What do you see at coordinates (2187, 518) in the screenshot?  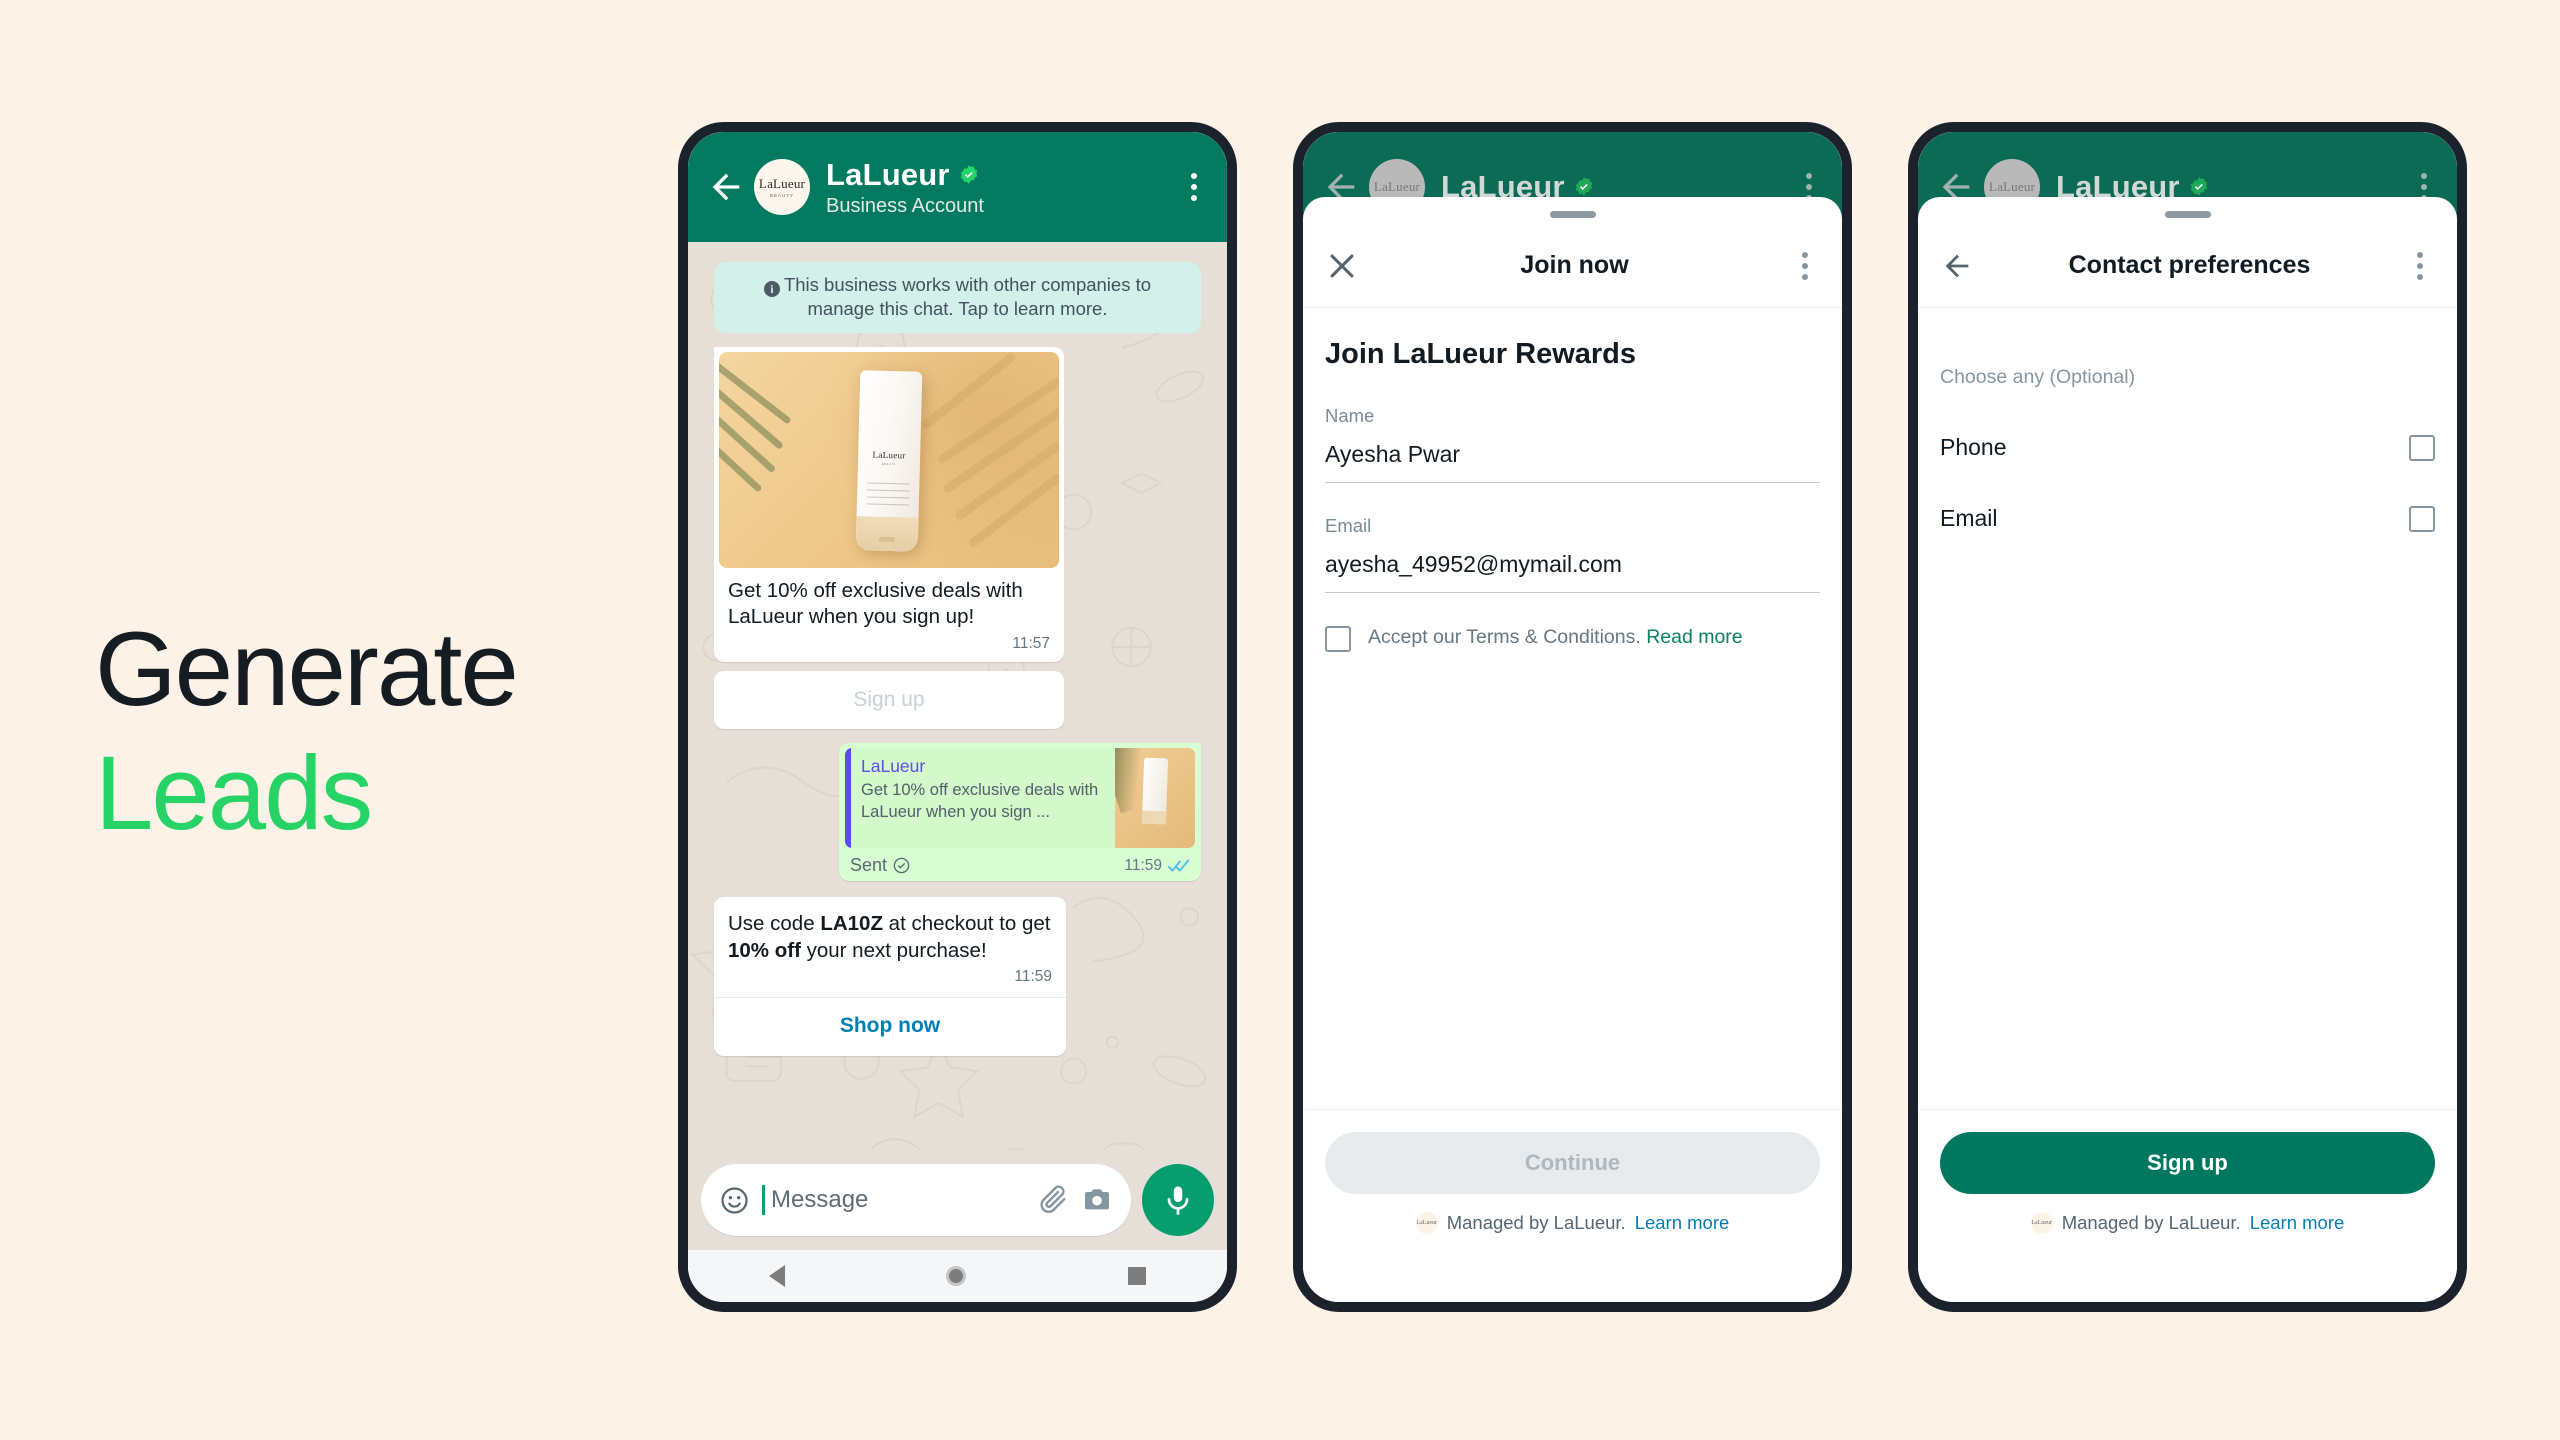 I see `preference-row-email: Email` at bounding box center [2187, 518].